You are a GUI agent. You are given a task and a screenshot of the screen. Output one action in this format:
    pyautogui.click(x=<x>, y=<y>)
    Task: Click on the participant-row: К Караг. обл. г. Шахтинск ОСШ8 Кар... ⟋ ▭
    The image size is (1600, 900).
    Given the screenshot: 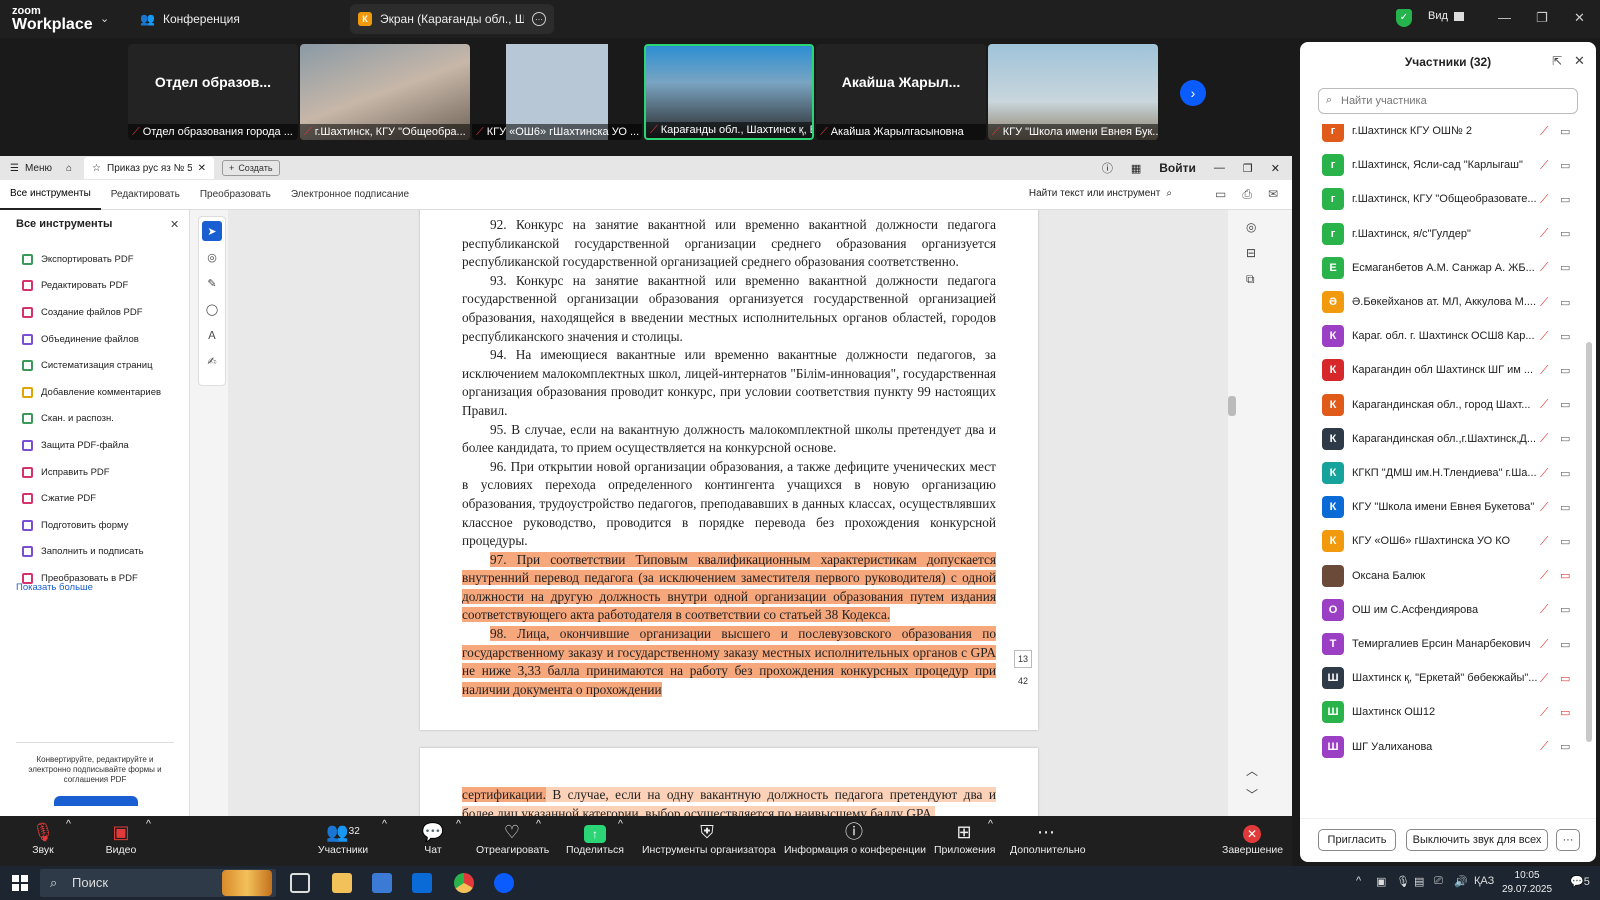 What is the action you would take?
    pyautogui.click(x=1445, y=336)
    